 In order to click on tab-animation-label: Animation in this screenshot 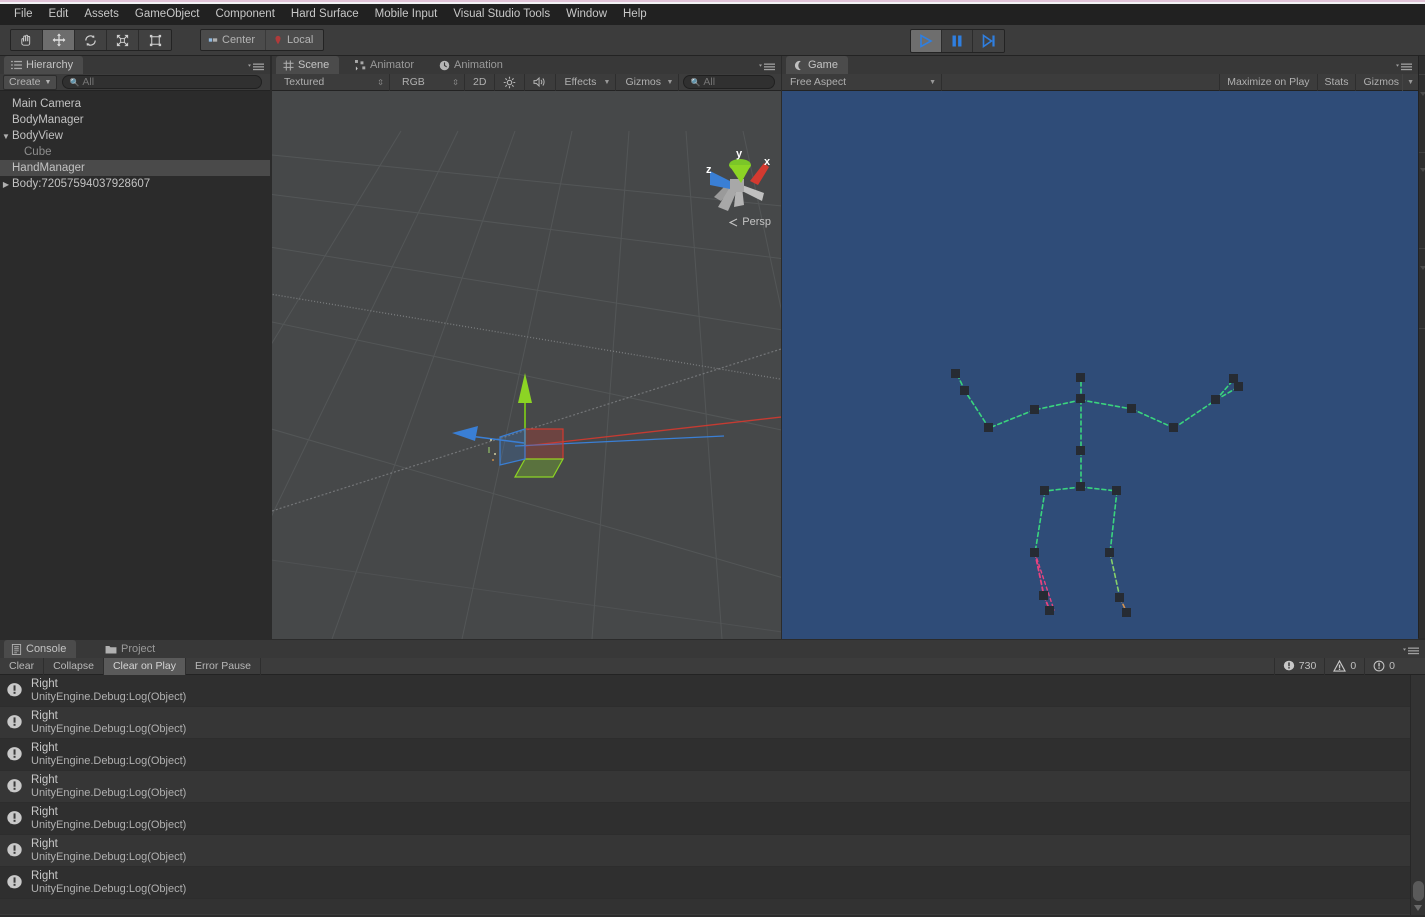, I will do `click(478, 65)`.